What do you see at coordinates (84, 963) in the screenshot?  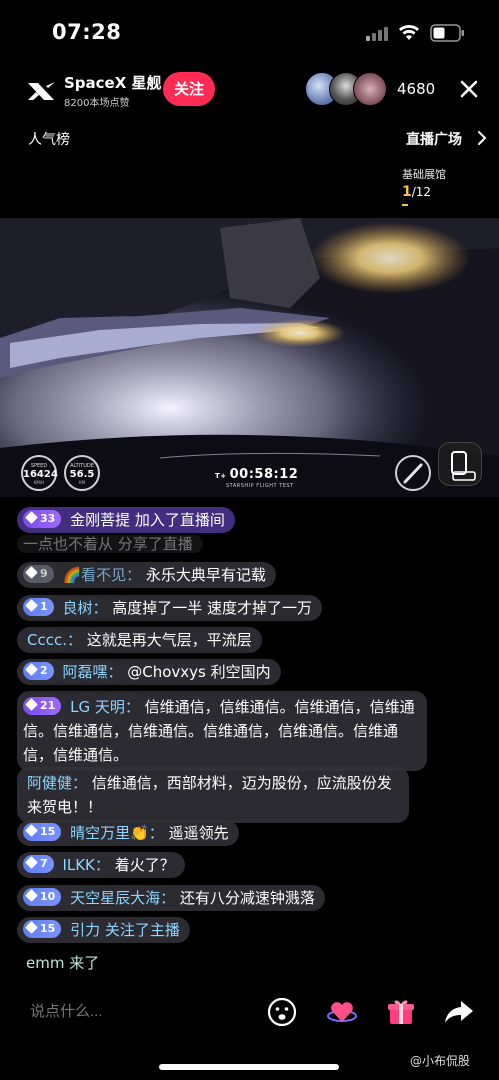 I see `chat-text: 来了` at bounding box center [84, 963].